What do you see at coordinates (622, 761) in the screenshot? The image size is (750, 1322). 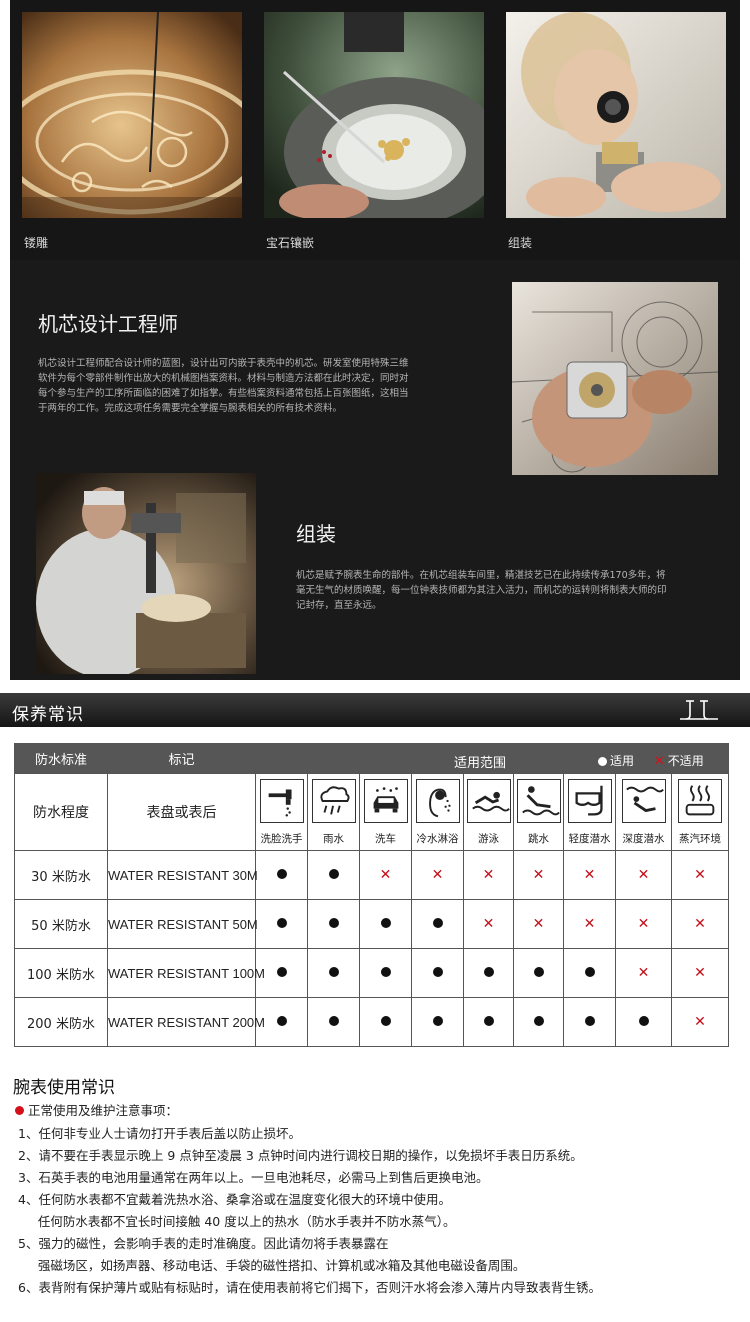 I see `legend-yes-label: 适用` at bounding box center [622, 761].